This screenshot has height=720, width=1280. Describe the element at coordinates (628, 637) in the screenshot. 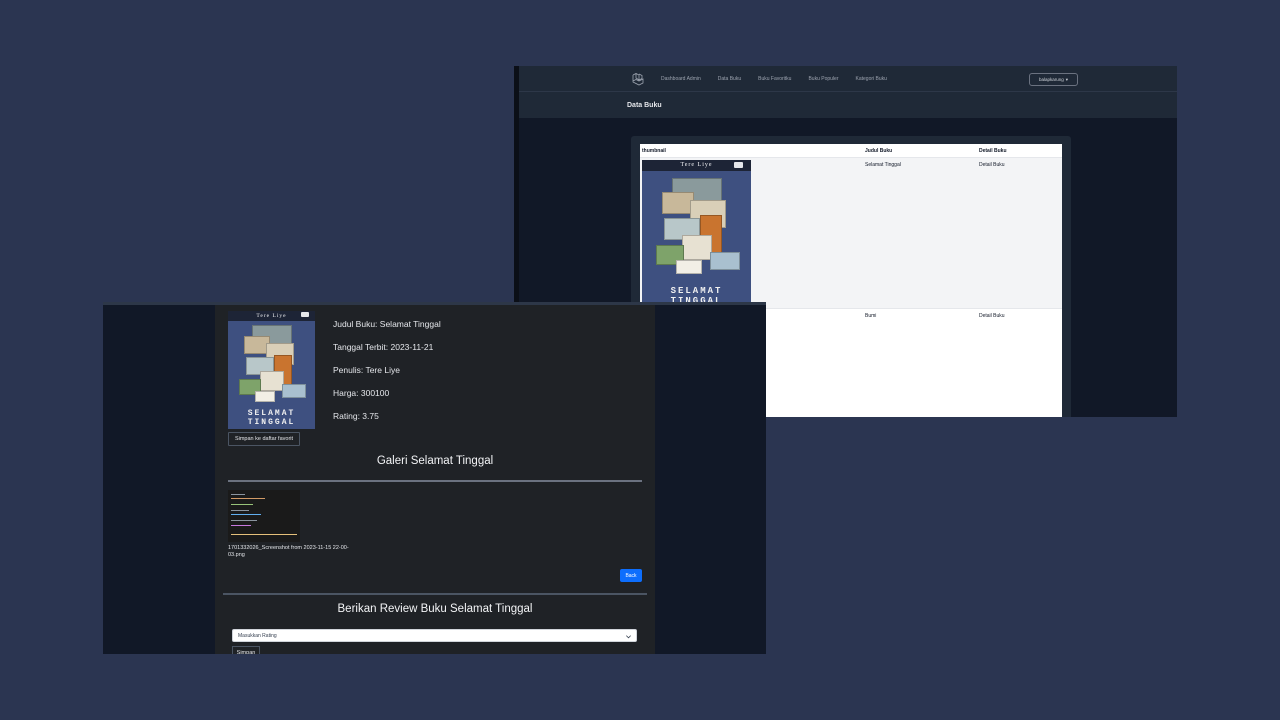

I see `chevron-down-icon` at that location.